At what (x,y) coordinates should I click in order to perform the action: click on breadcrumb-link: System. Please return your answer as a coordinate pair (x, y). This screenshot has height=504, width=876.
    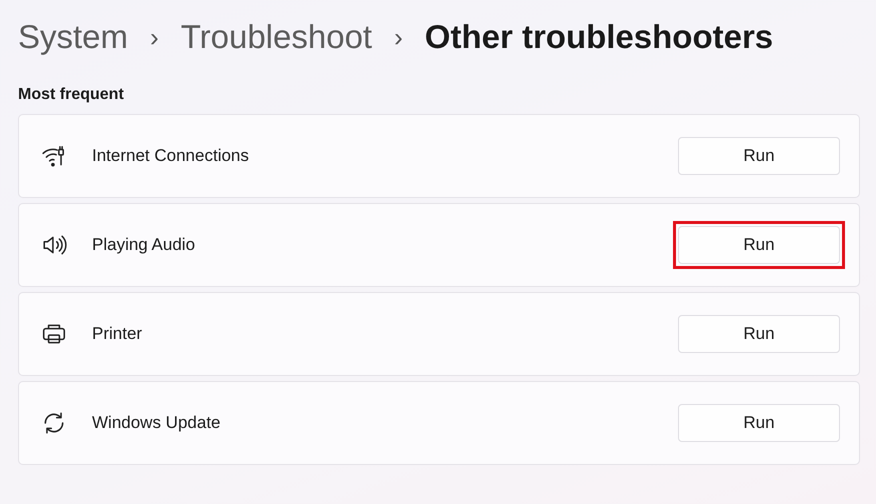
    Looking at the image, I should click on (73, 37).